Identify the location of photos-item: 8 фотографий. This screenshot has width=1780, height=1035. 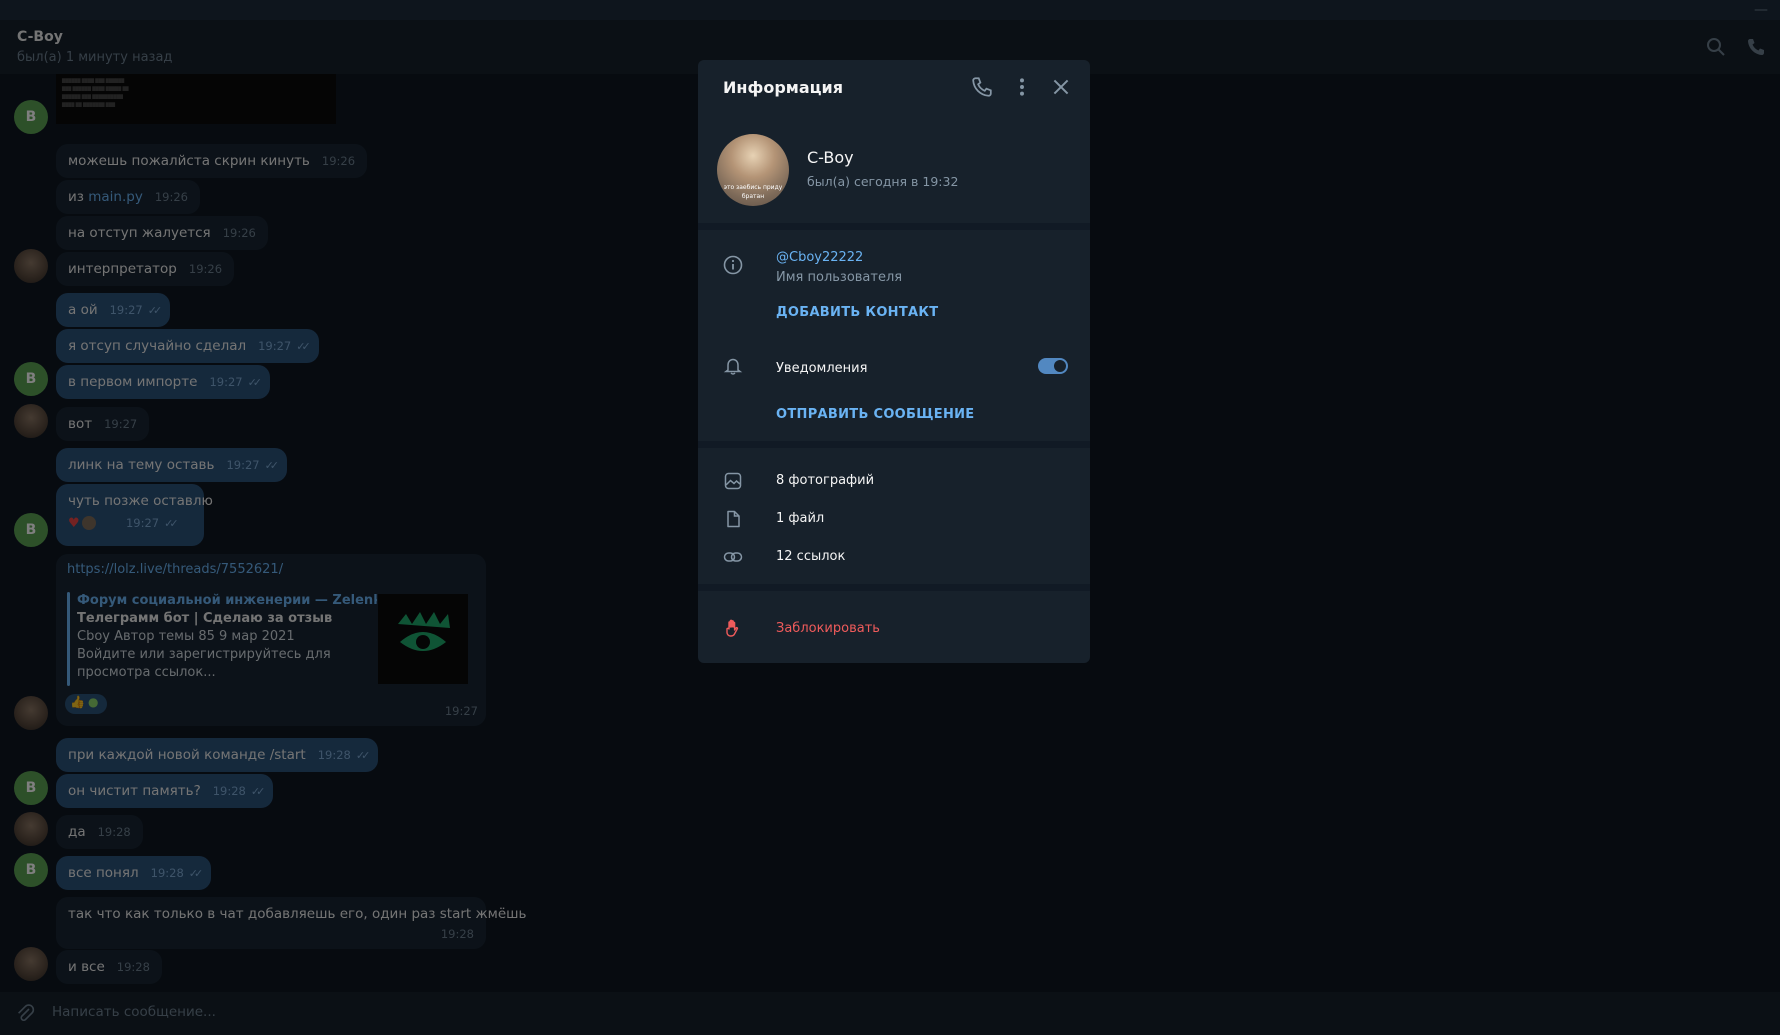
(825, 480).